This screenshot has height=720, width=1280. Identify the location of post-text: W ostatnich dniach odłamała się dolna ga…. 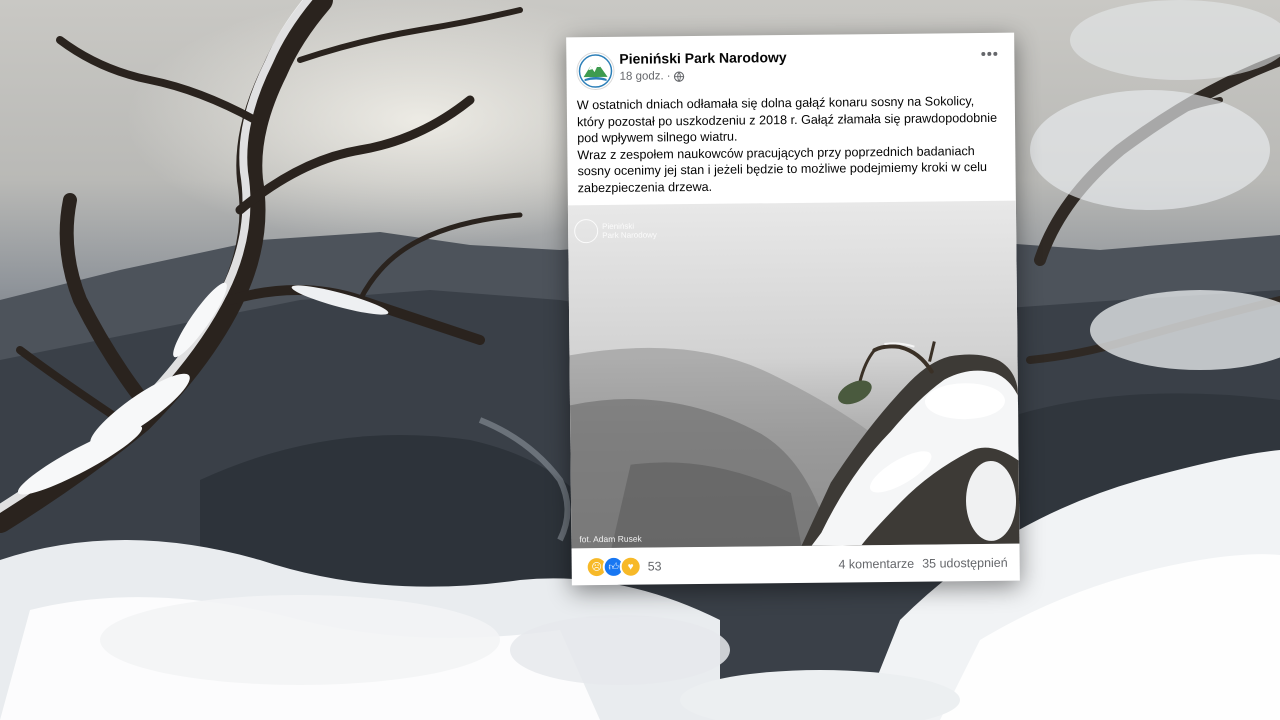
(791, 148).